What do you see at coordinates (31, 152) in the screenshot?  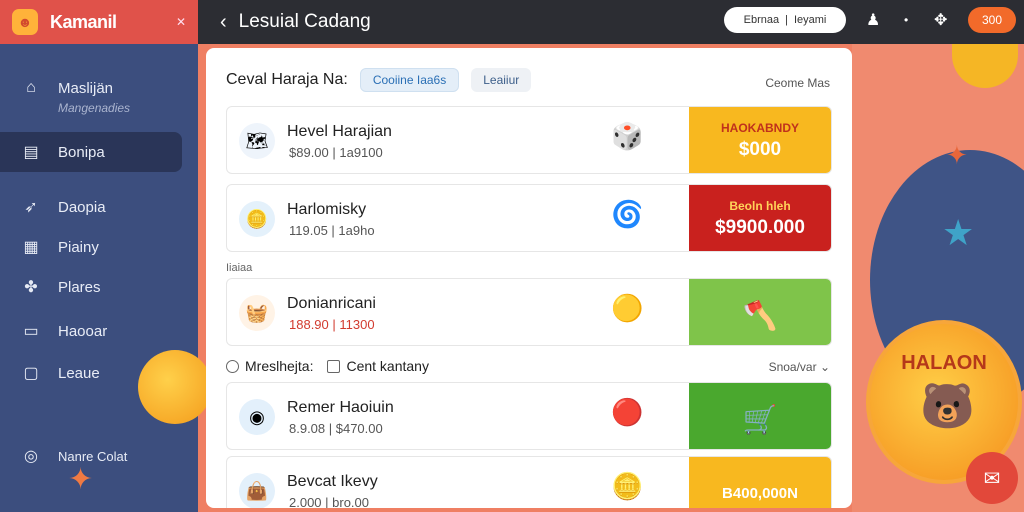 I see `gift-icon: ▤` at bounding box center [31, 152].